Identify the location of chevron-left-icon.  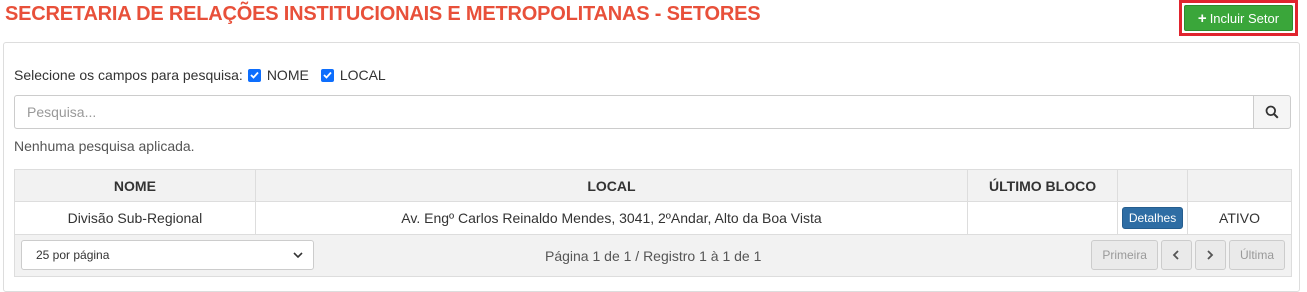
(1176, 255).